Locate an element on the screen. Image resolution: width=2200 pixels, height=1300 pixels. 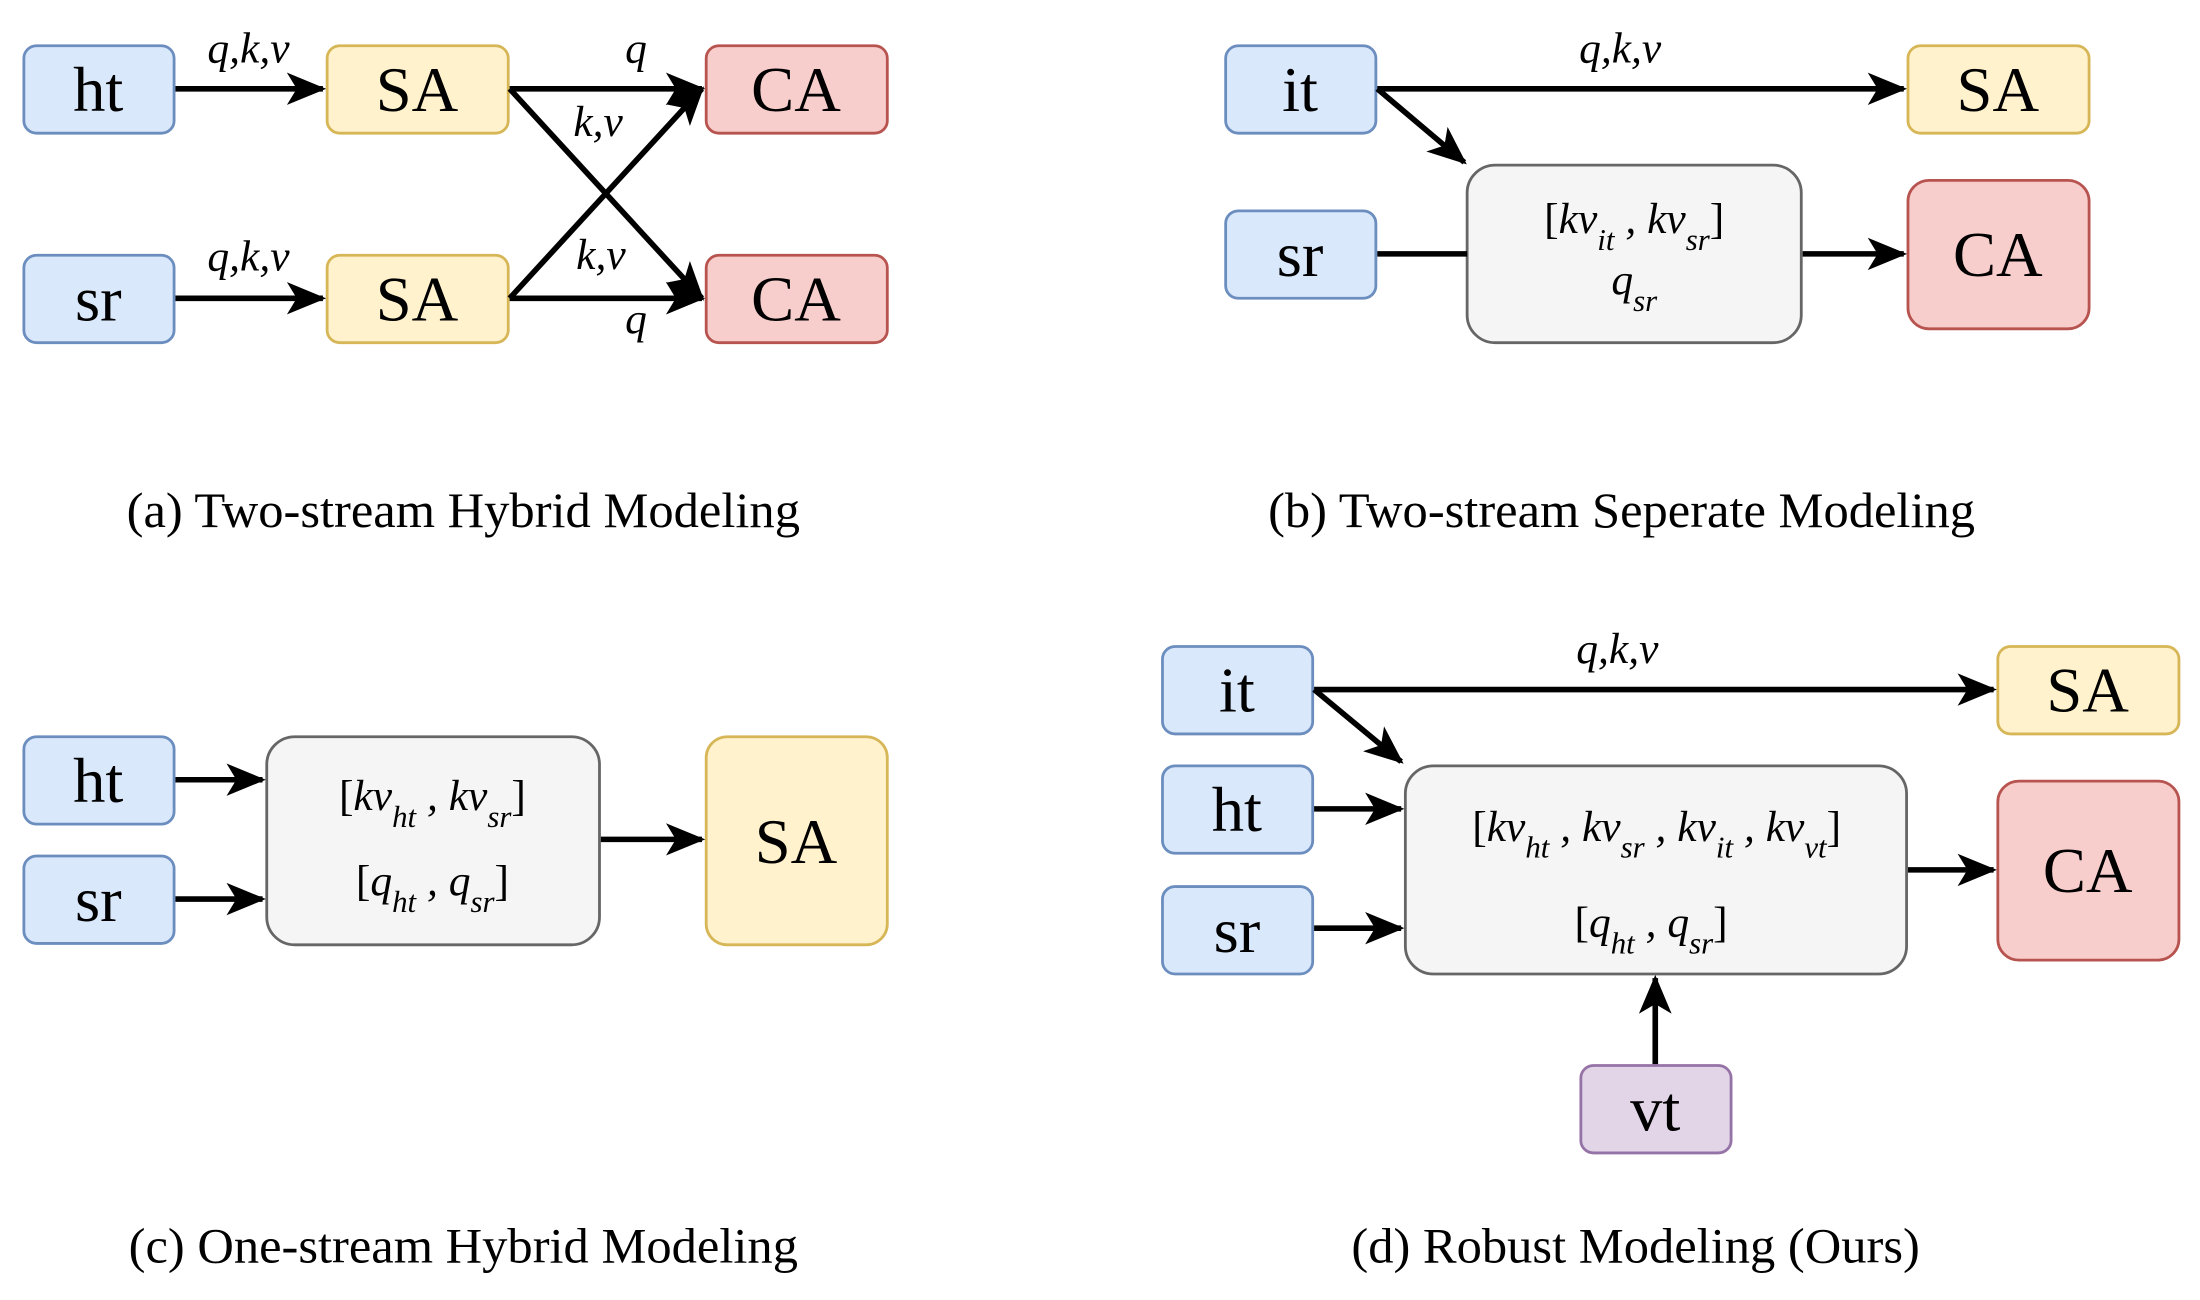
label-q-top: q is located at coordinates (636, 49).